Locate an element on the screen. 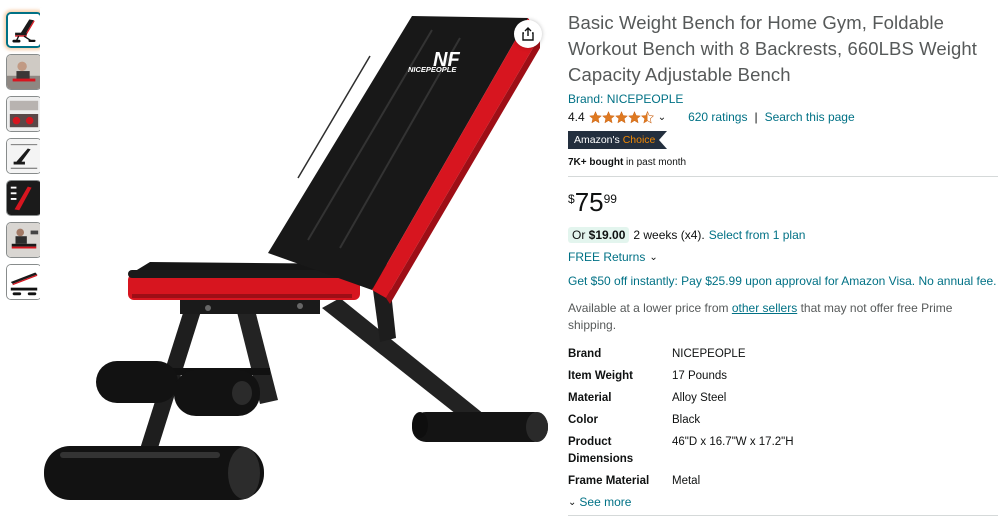  spec-key: Product Dimensions is located at coordinates (601, 450).